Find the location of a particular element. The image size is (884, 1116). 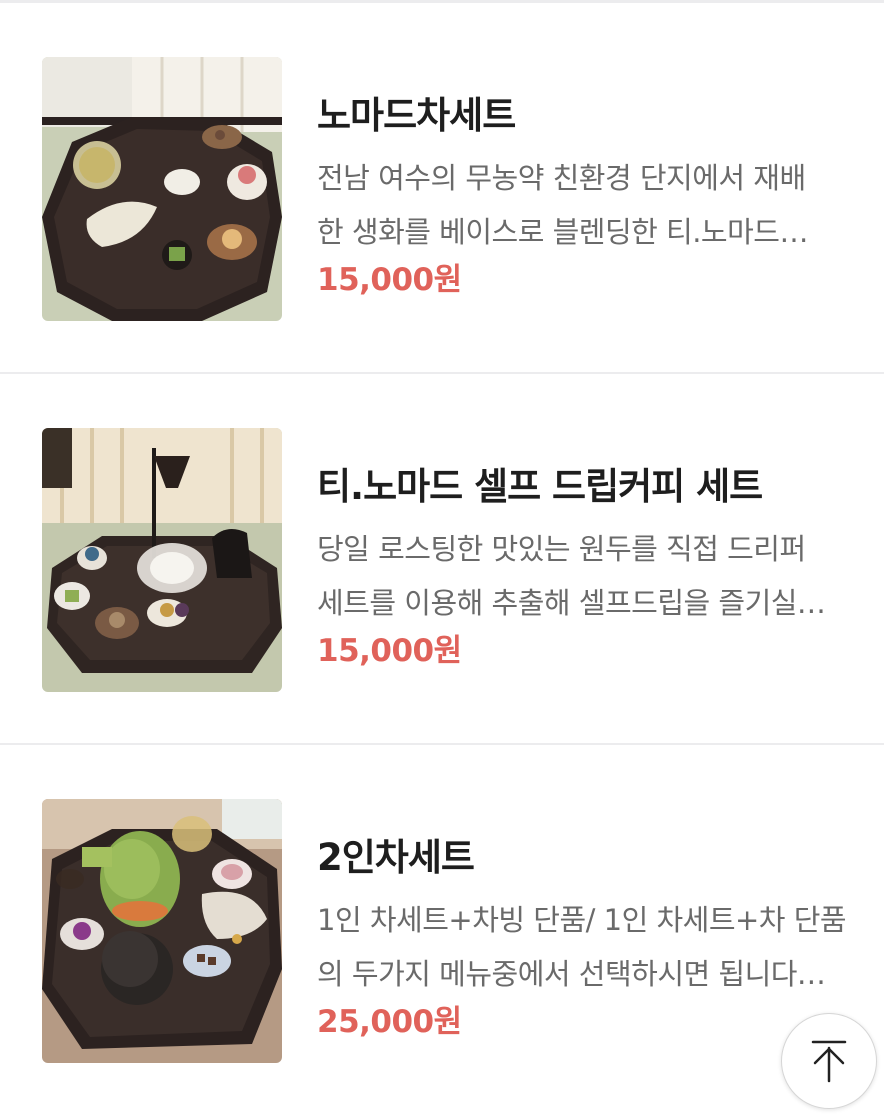

drip-coffee-set-image is located at coordinates (162, 560).